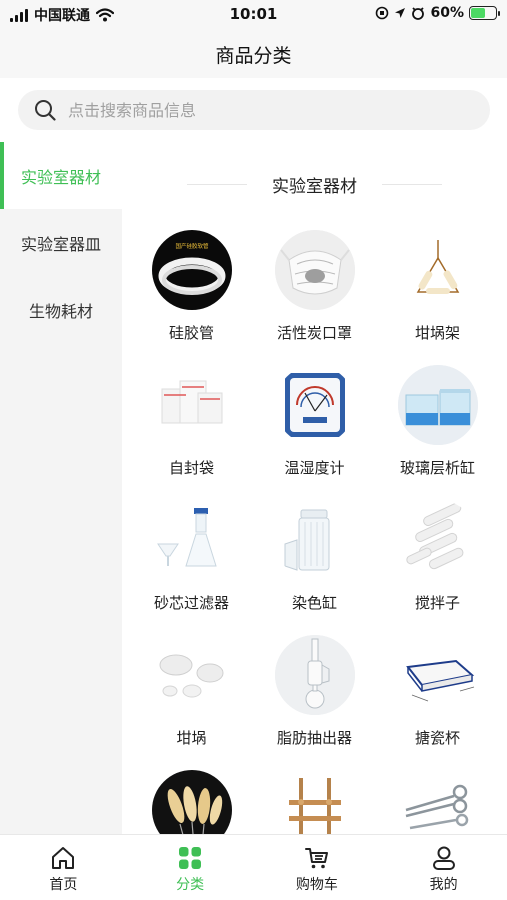  What do you see at coordinates (191, 540) in the screenshot?
I see `sand-core-filter-image` at bounding box center [191, 540].